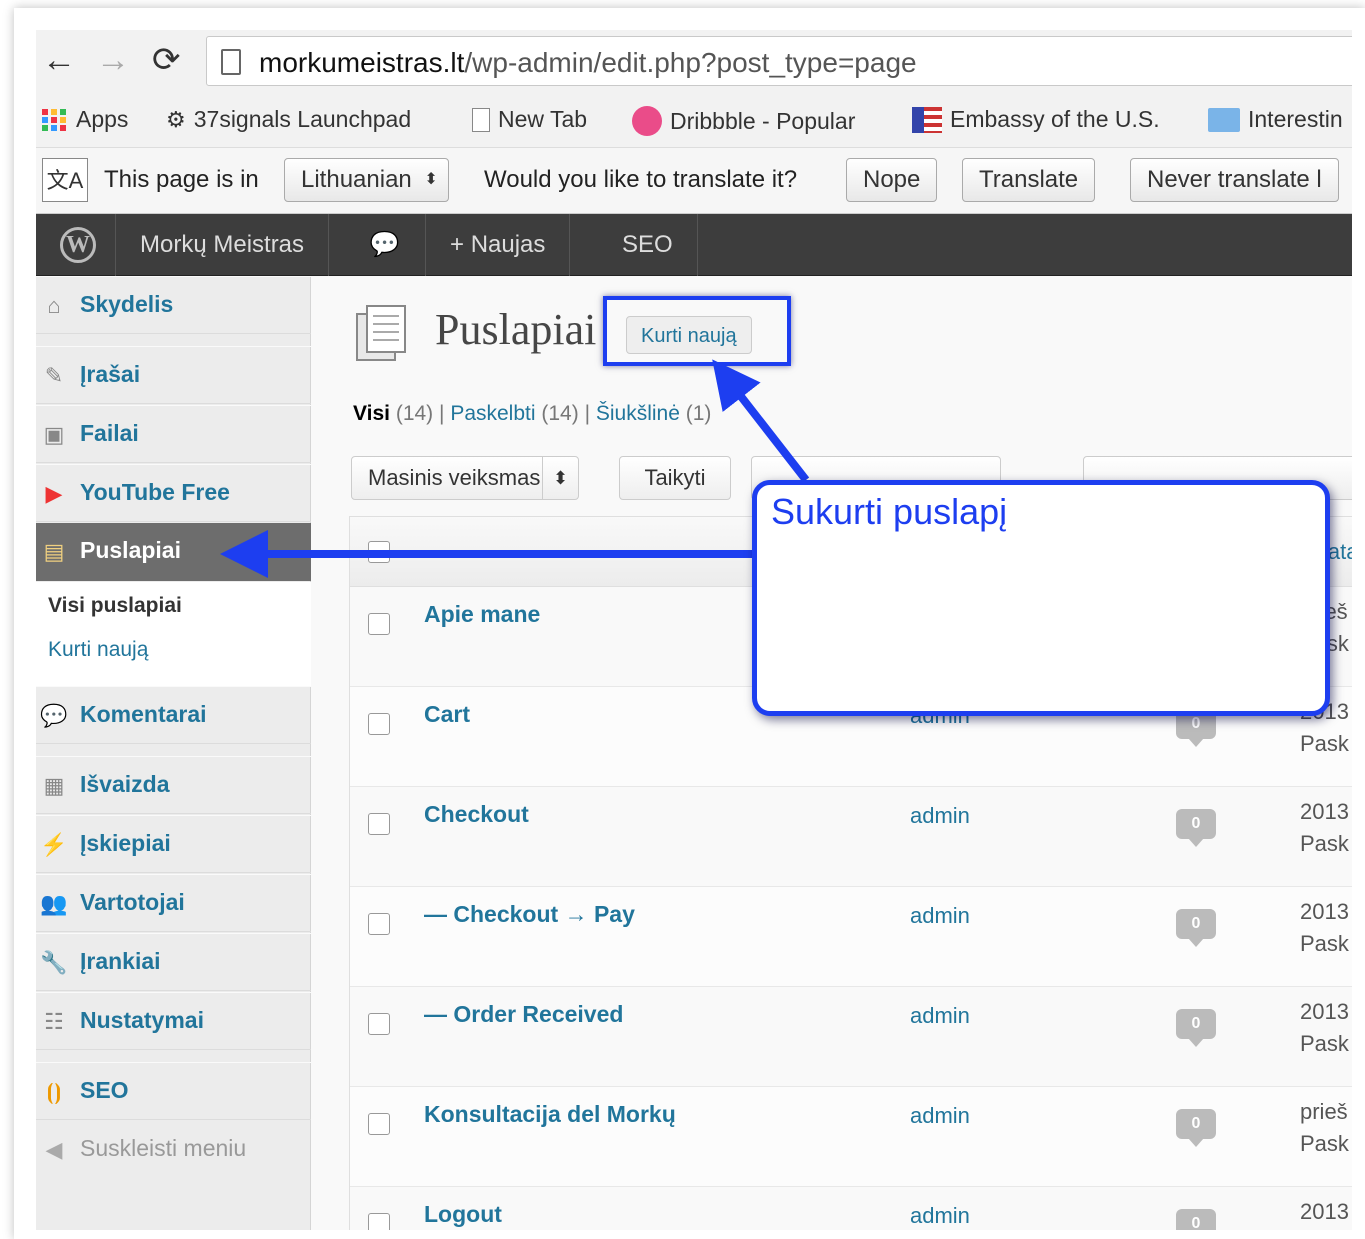 This screenshot has width=1365, height=1239. What do you see at coordinates (385, 245) in the screenshot?
I see `comments-icon: 💬` at bounding box center [385, 245].